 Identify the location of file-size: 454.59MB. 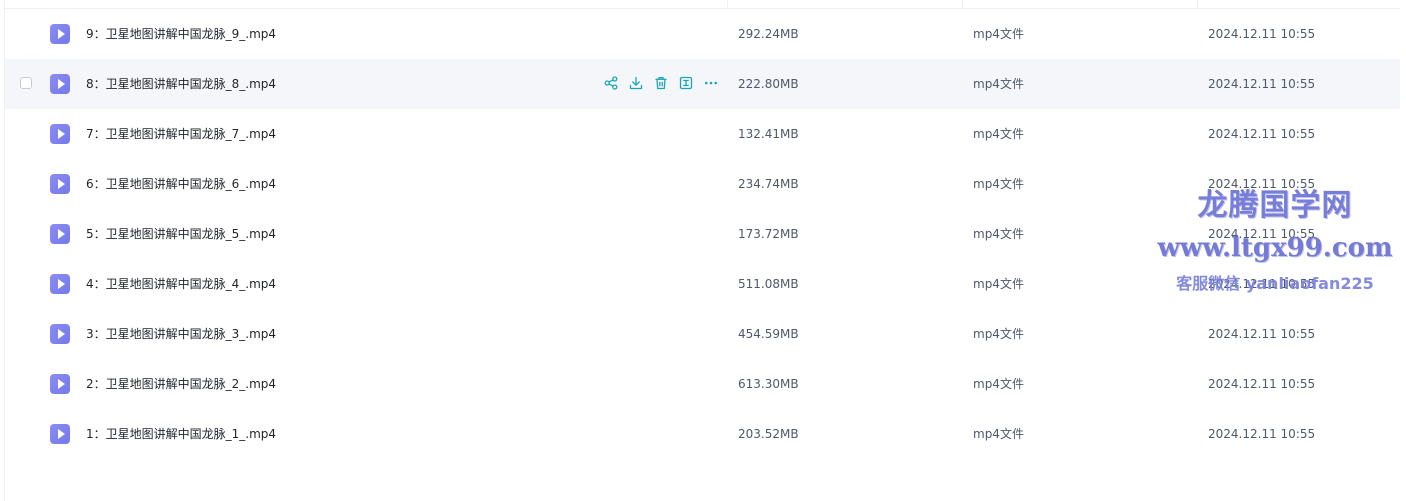
(768, 334).